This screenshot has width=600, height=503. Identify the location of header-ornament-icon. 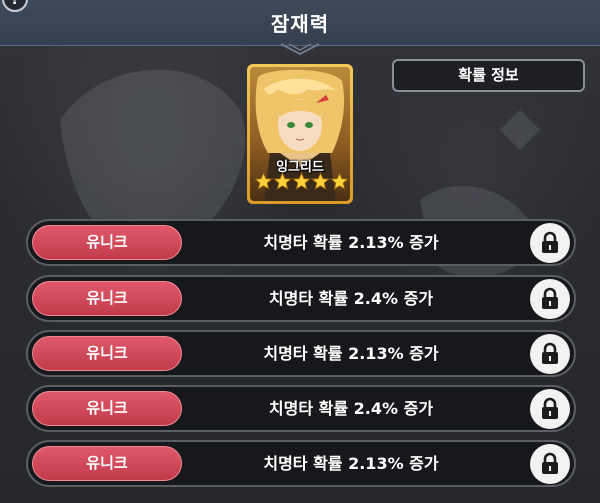
(300, 49).